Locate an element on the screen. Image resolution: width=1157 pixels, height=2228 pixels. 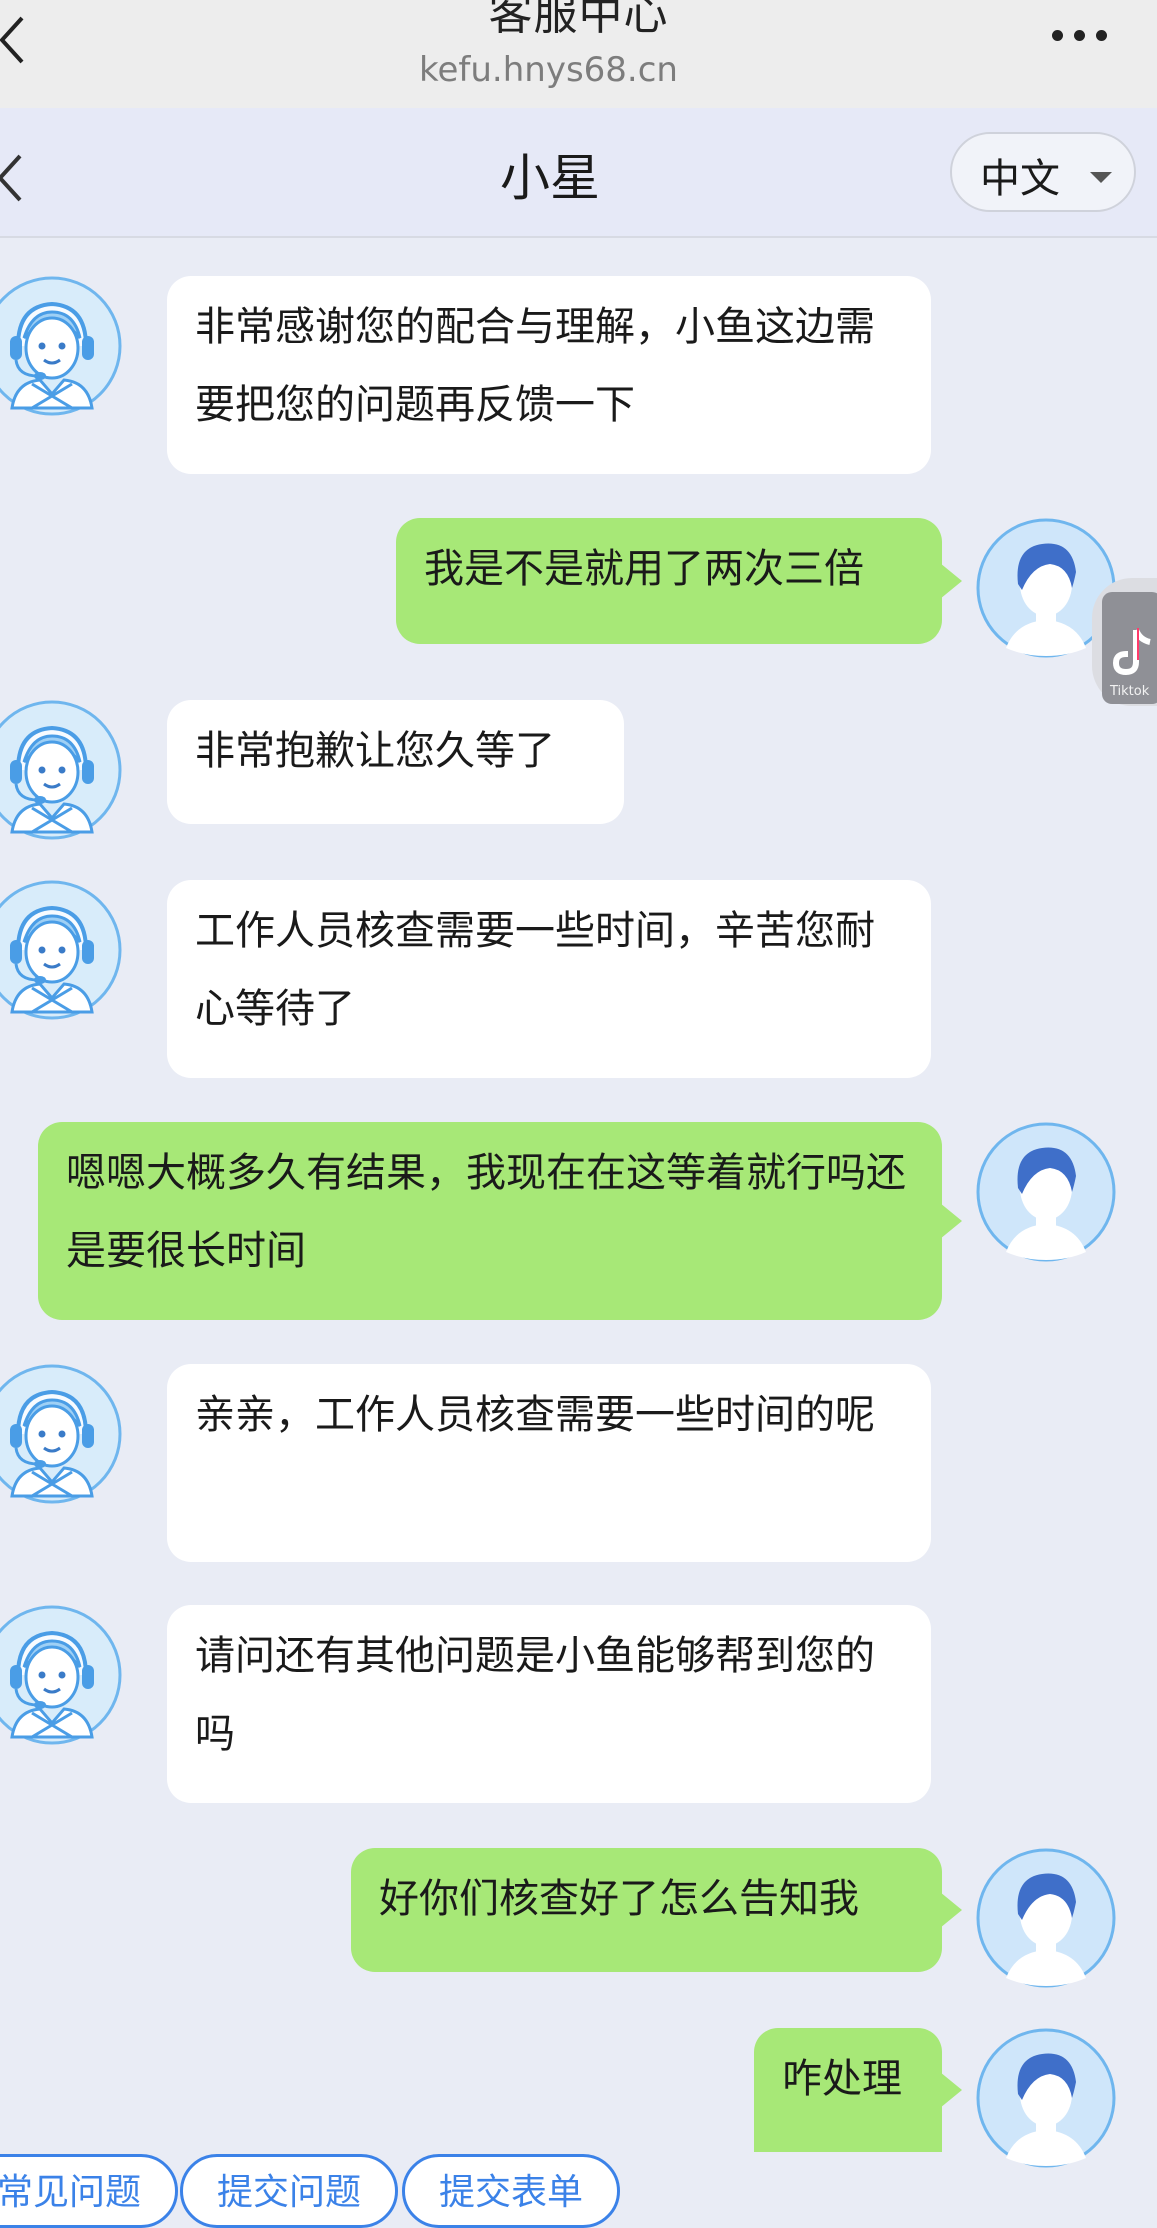
tiktok-label: Tiktok is located at coordinates (1130, 691).